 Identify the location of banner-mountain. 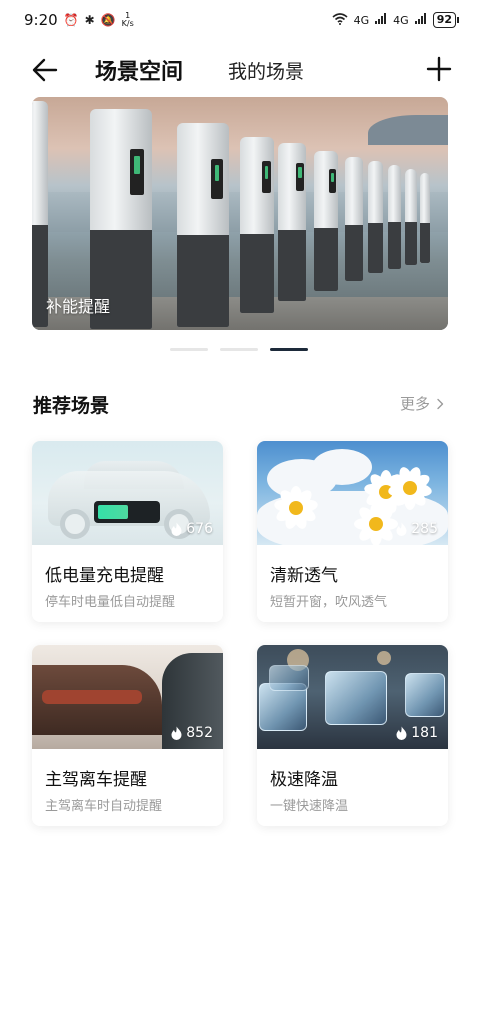
(408, 130).